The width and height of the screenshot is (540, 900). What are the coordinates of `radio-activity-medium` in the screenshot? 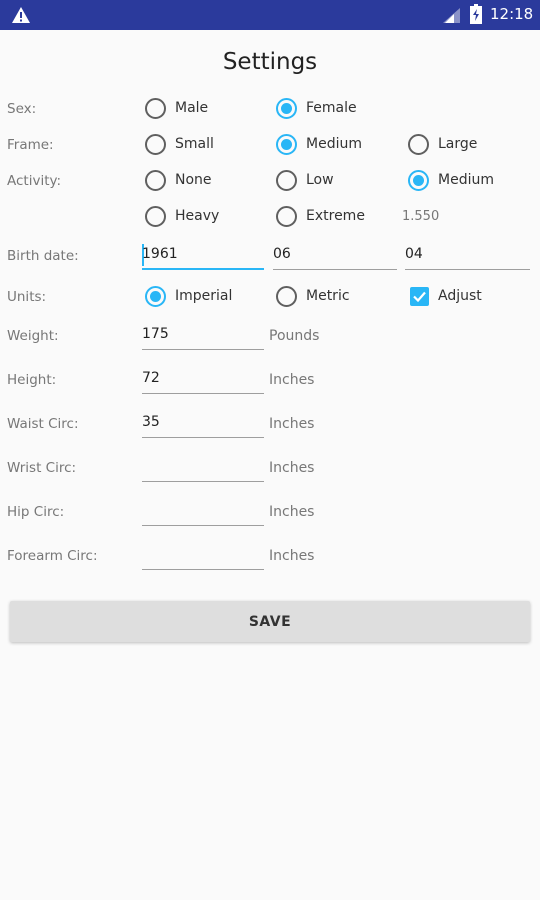 It's located at (418, 180).